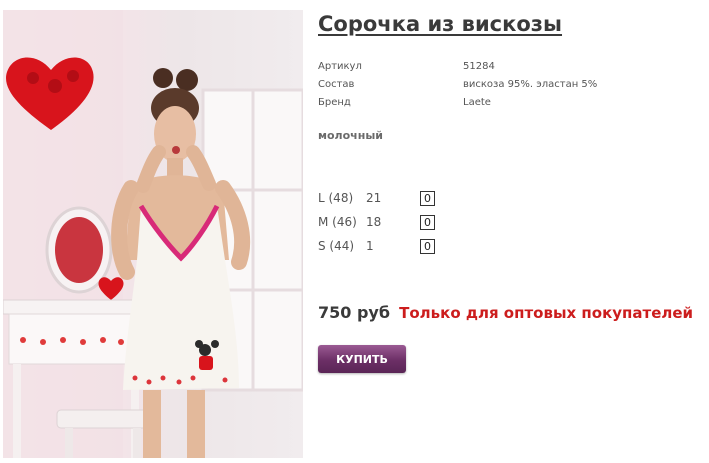 This screenshot has height=463, width=709. Describe the element at coordinates (370, 246) in the screenshot. I see `size-stock: 1` at that location.